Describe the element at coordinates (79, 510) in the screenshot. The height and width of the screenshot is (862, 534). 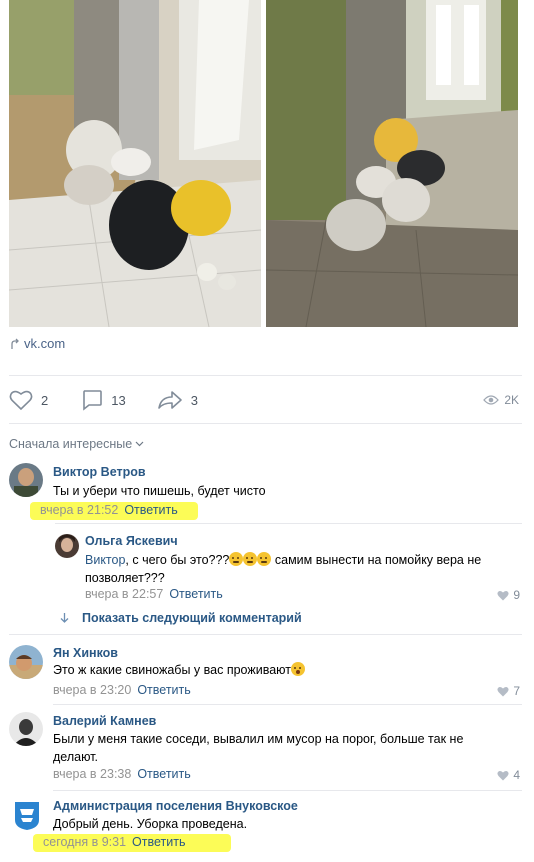
I see `comment-time: вчера в 21:52` at that location.